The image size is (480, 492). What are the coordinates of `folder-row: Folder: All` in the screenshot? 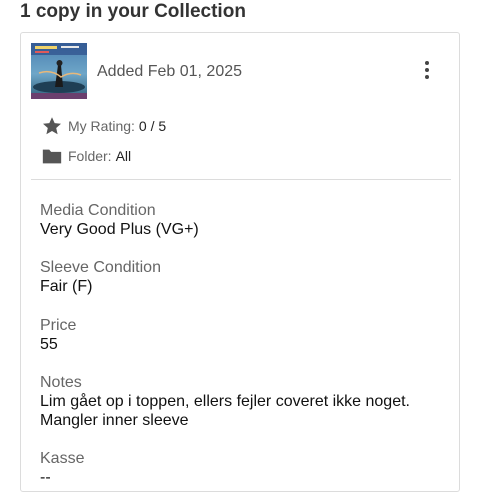 It's located at (86, 156).